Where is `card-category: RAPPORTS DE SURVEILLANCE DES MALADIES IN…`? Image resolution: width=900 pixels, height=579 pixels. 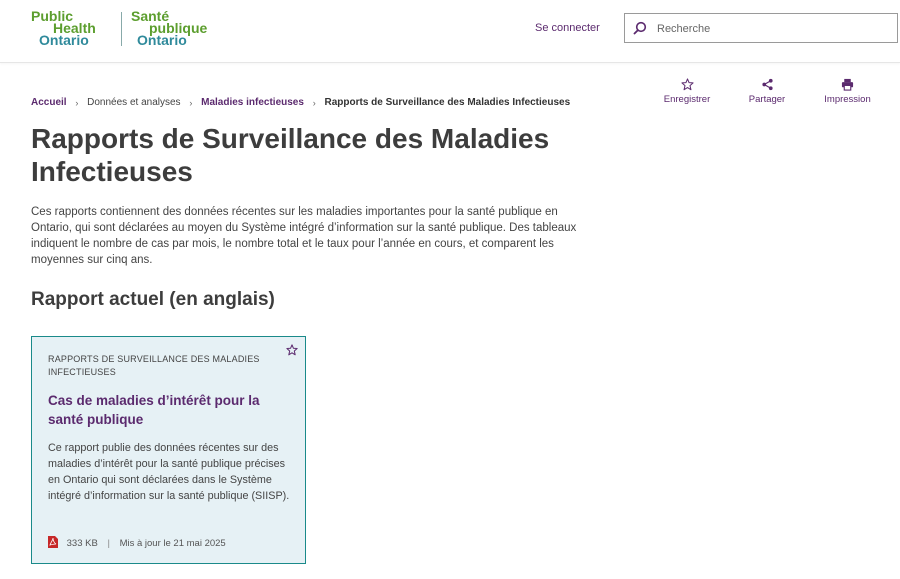
card-category: RAPPORTS DE SURVEILLANCE DES MALADIES IN… is located at coordinates (154, 365).